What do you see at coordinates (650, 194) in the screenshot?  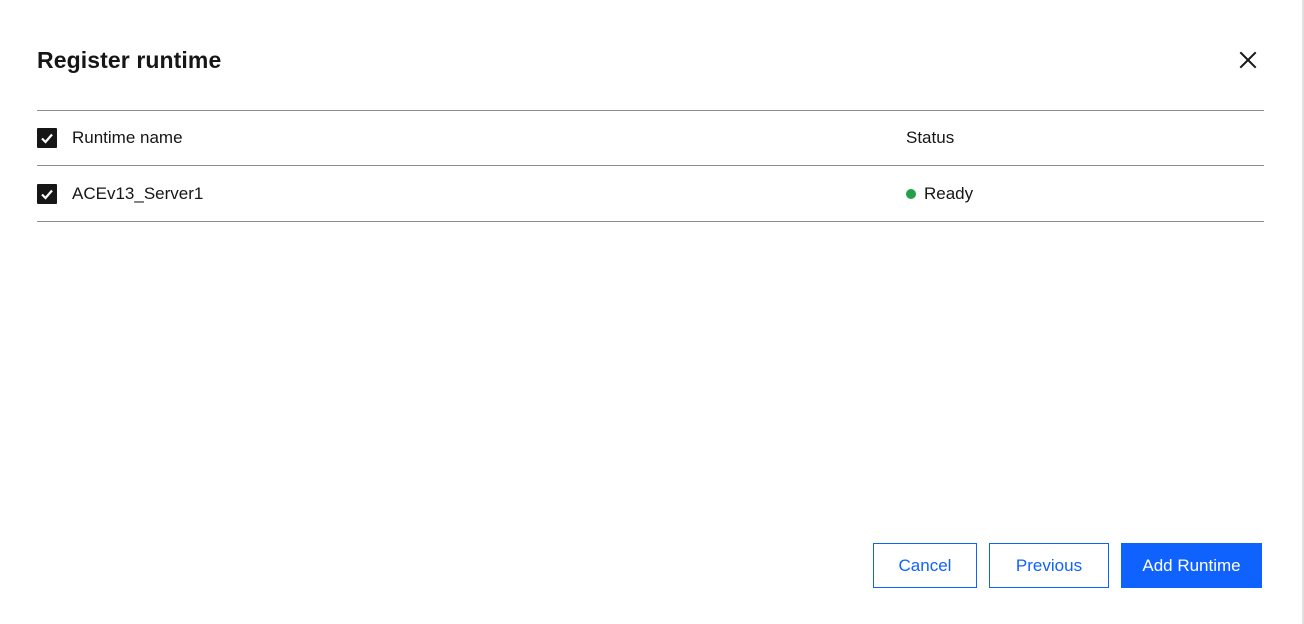 I see `table-row: ACEv13_Server1 Ready` at bounding box center [650, 194].